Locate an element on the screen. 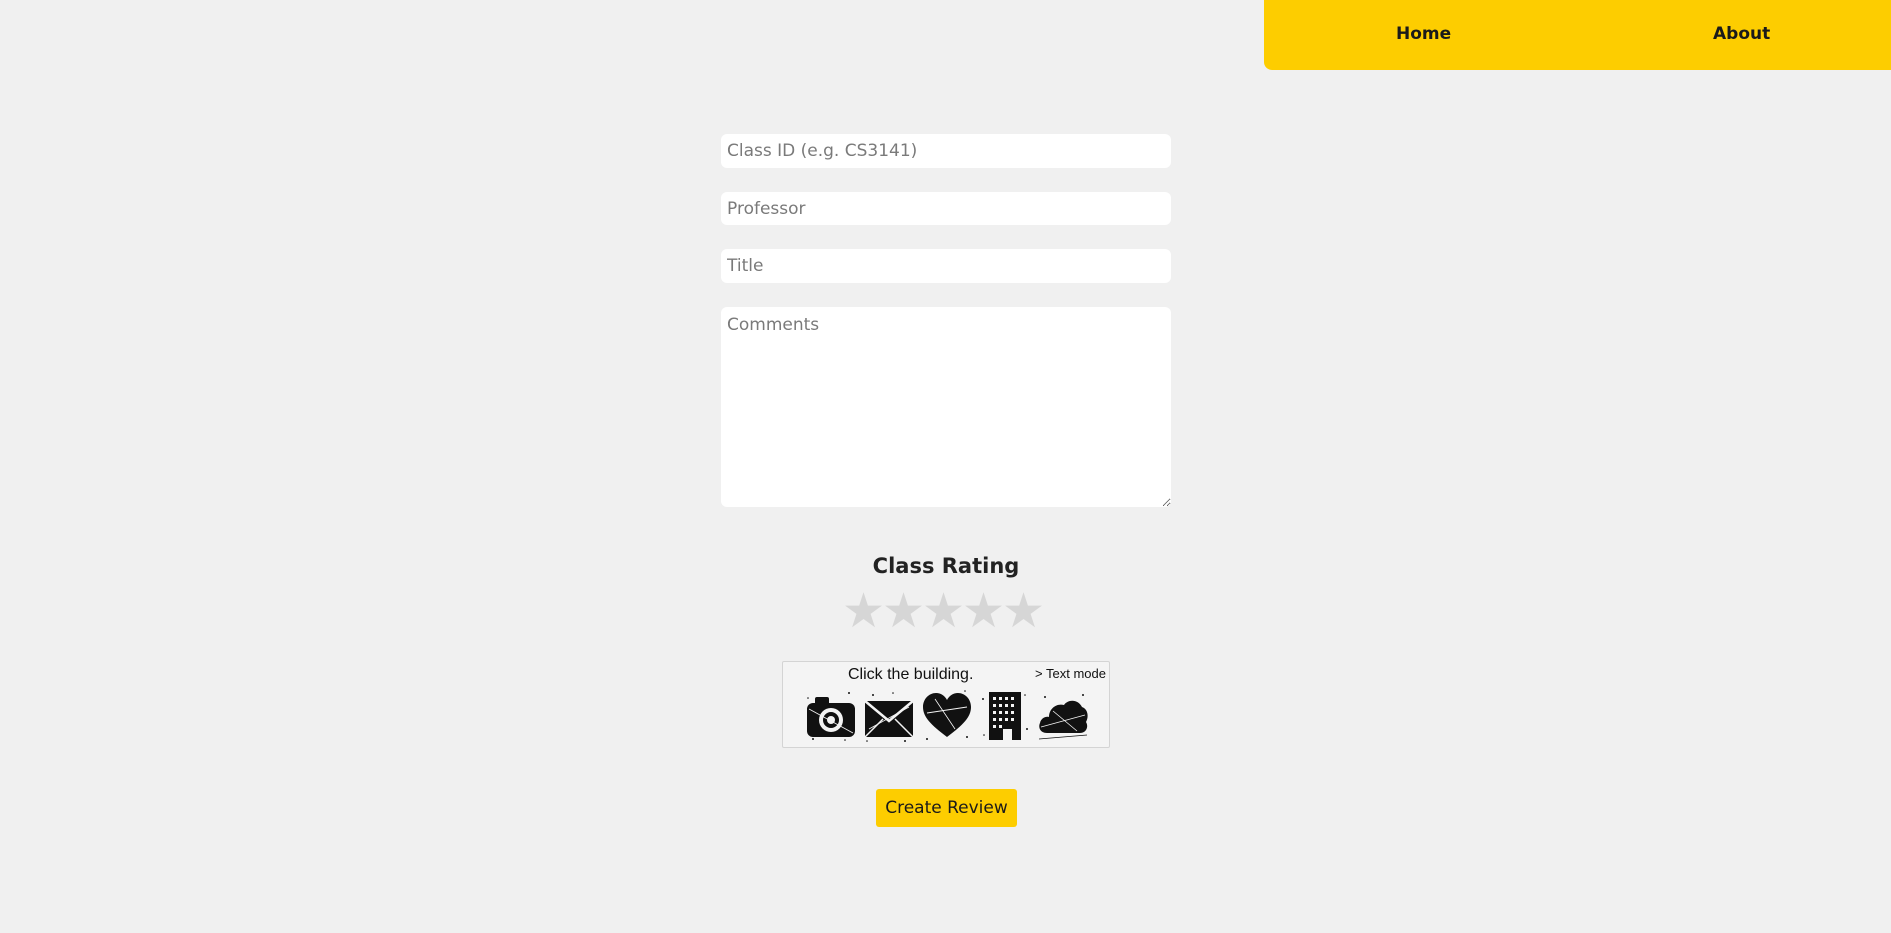  star-4-icon: ★ is located at coordinates (983, 611).